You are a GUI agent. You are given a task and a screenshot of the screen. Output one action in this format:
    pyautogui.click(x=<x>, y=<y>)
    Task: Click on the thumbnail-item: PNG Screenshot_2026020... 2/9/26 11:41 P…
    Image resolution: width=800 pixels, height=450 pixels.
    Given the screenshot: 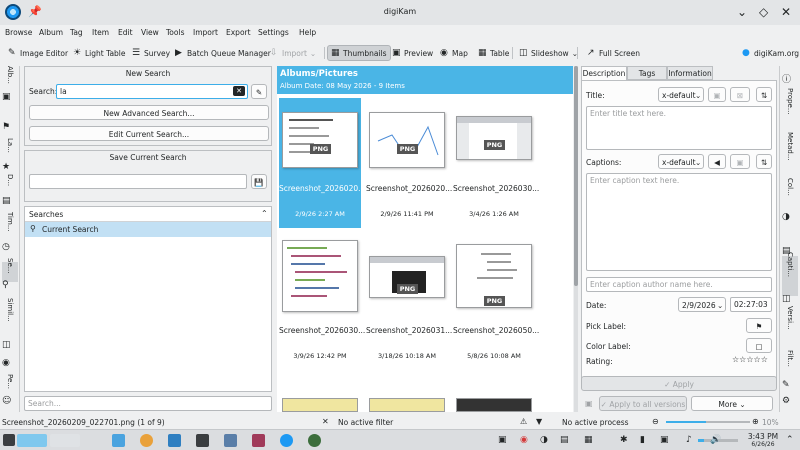 What is the action you would take?
    pyautogui.click(x=409, y=163)
    